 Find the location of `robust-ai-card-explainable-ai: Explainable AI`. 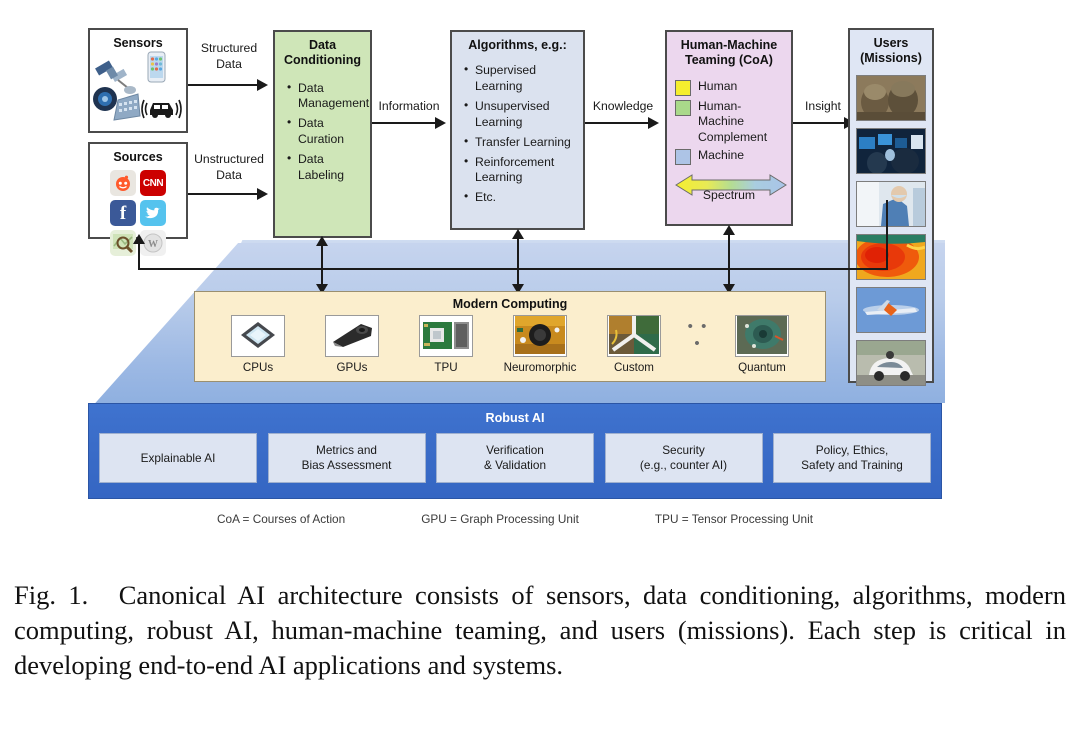

robust-ai-card-explainable-ai: Explainable AI is located at coordinates (178, 458).